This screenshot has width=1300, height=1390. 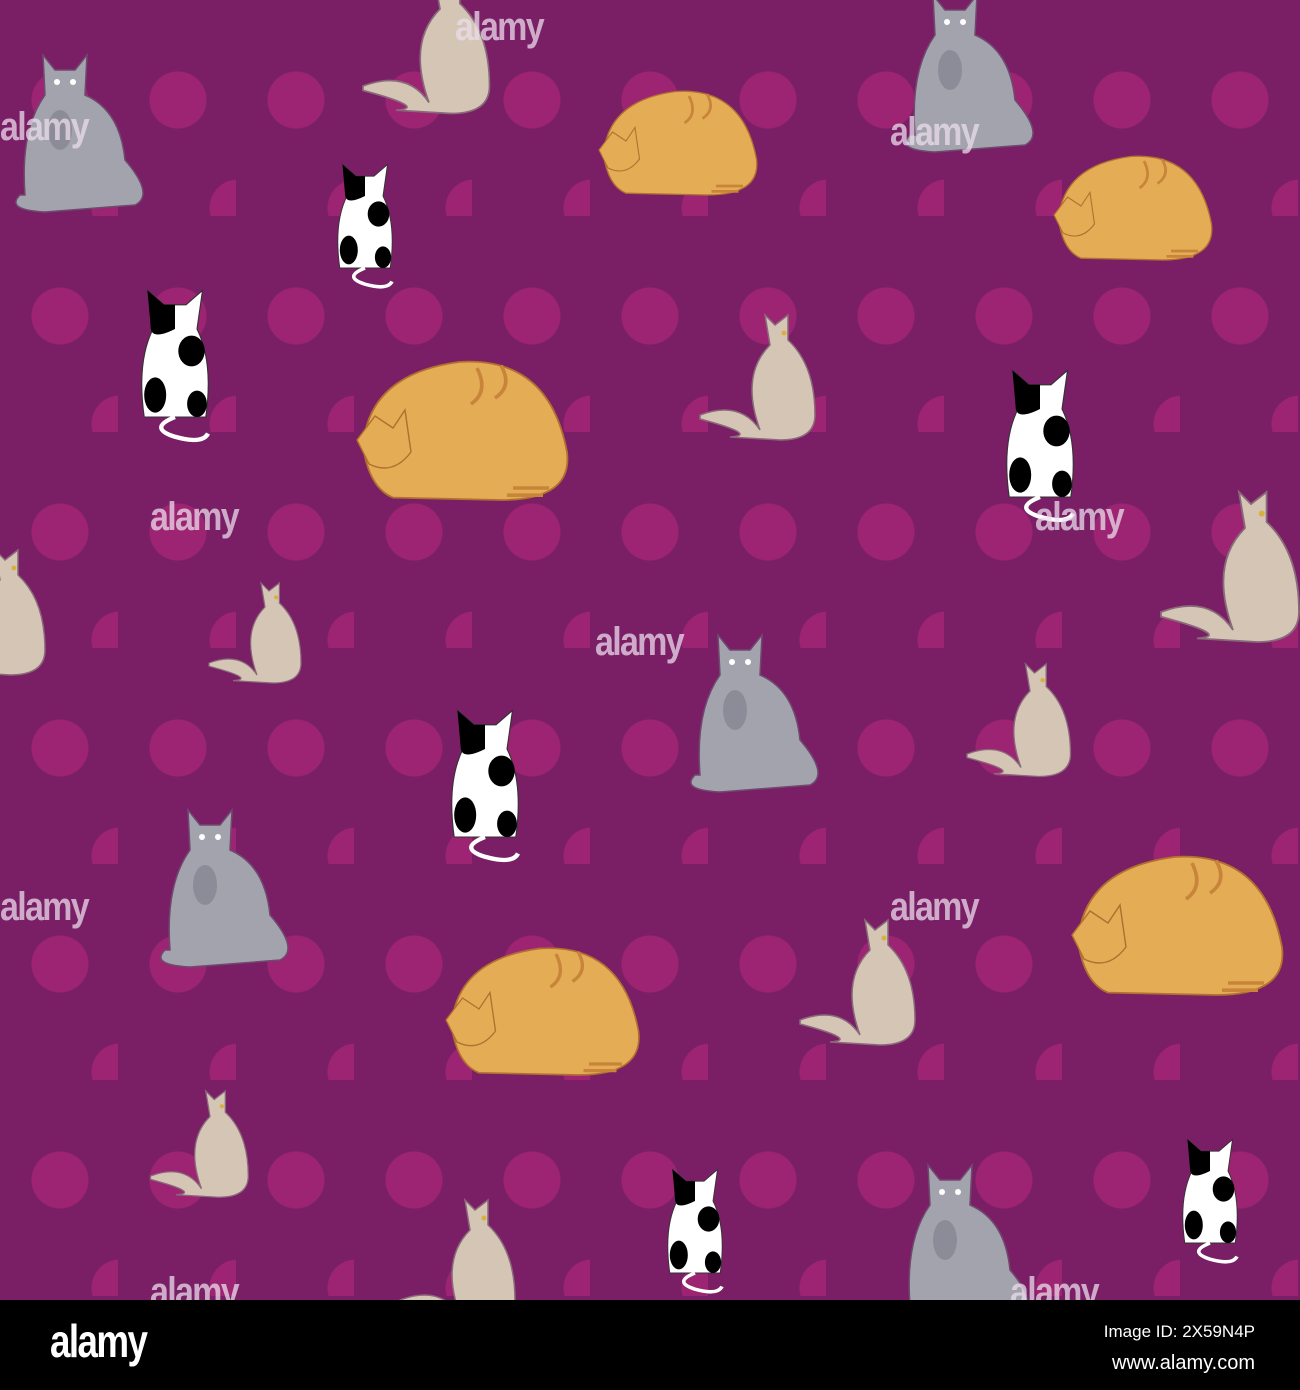 What do you see at coordinates (1179, 1331) in the screenshot?
I see `image-id: Image ID: 2X59N4P` at bounding box center [1179, 1331].